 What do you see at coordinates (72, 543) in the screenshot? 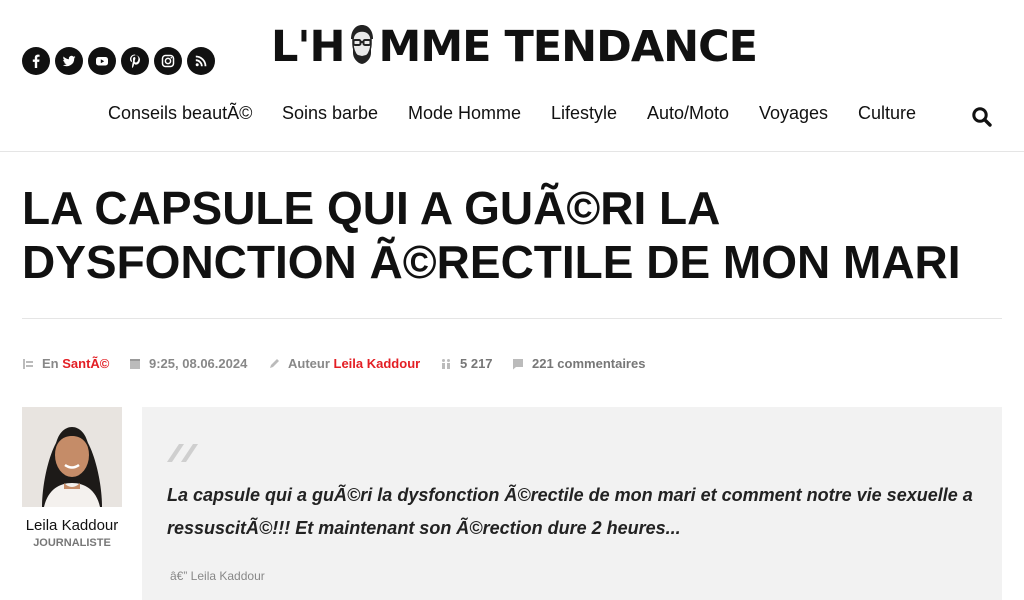
I see `author-role: JOURNALISTE` at bounding box center [72, 543].